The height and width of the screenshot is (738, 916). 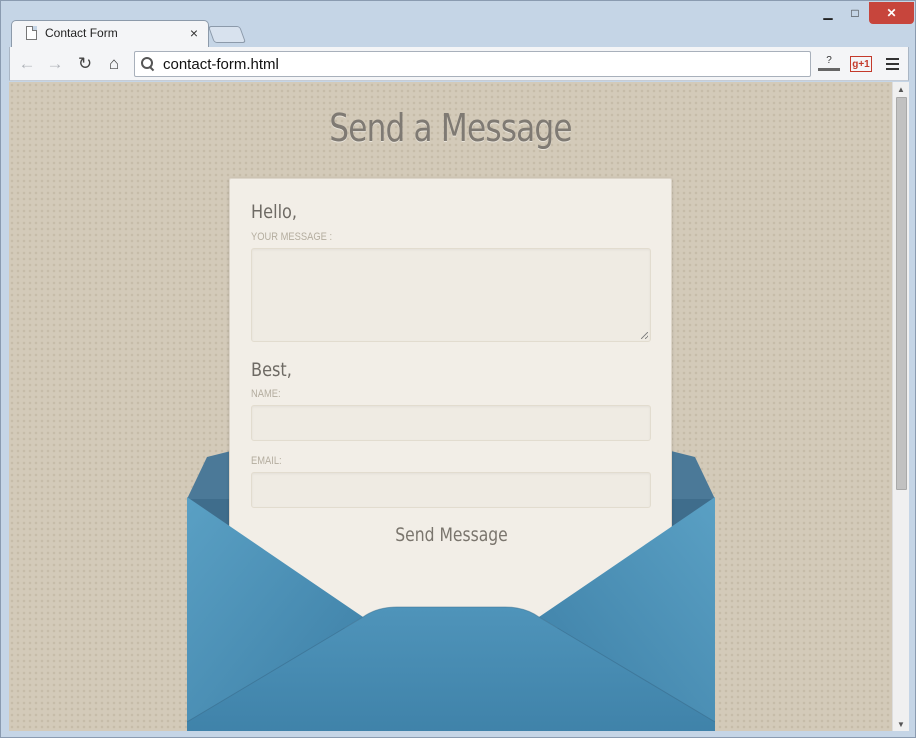 What do you see at coordinates (55, 64) in the screenshot?
I see `forward-button: →` at bounding box center [55, 64].